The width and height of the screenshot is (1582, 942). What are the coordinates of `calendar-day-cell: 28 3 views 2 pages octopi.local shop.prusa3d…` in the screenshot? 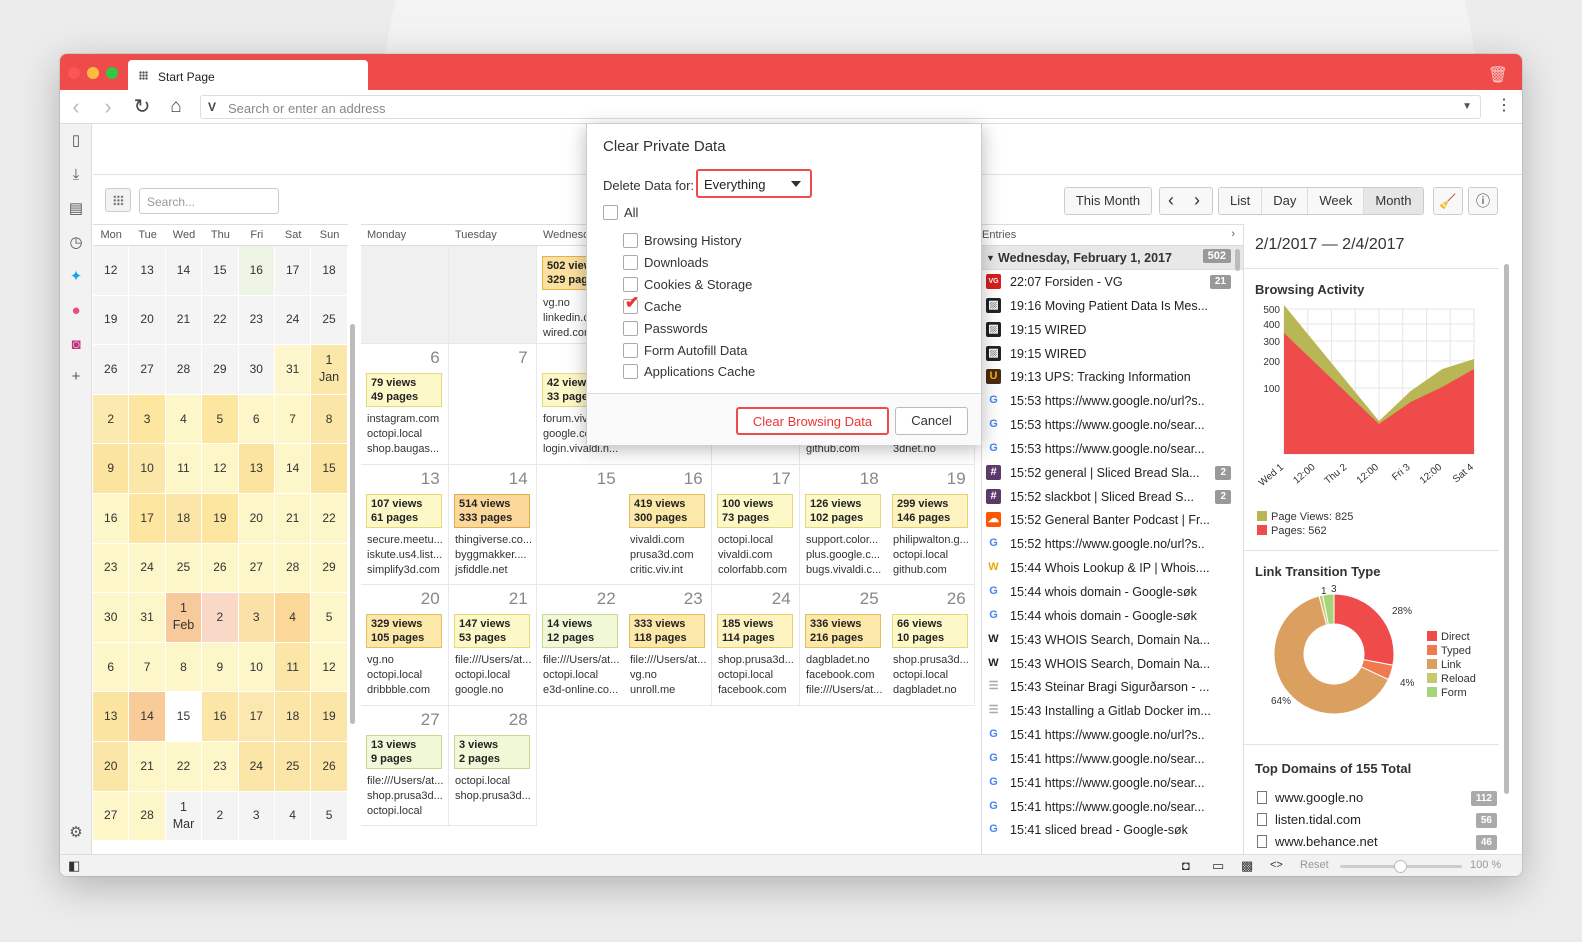 It's located at (493, 765).